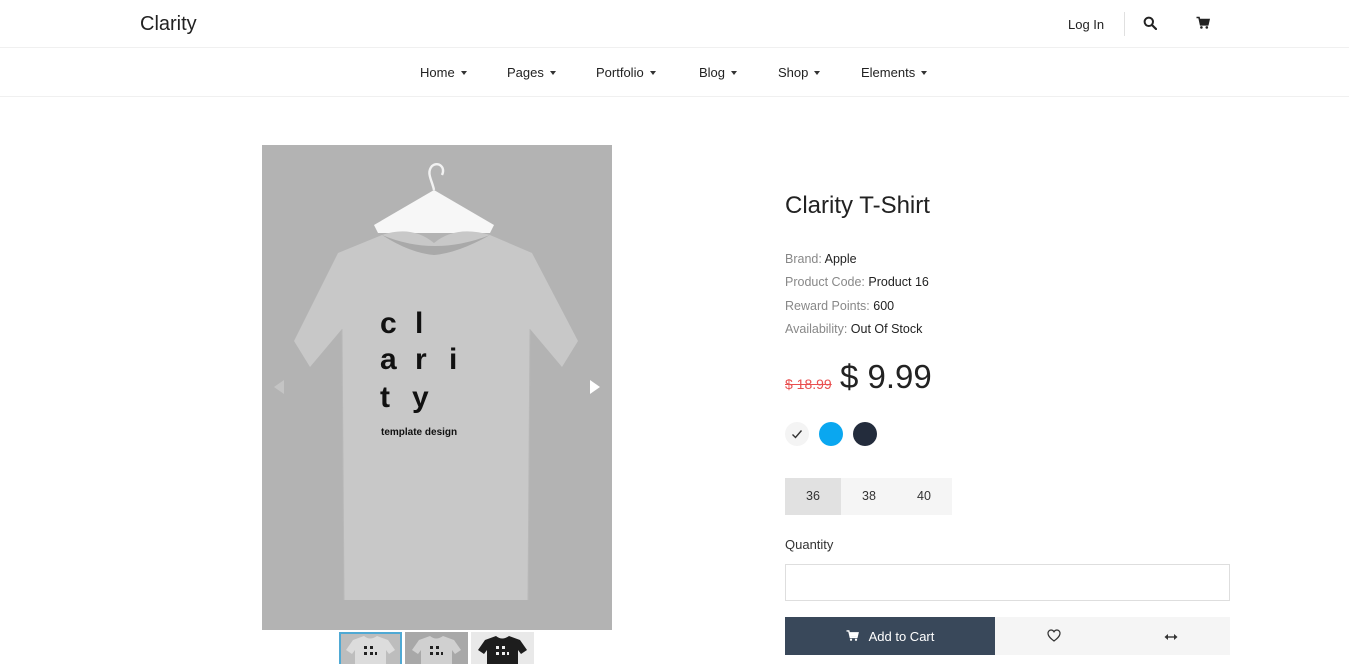  Describe the element at coordinates (388, 323) in the screenshot. I see `shirt-print-letter: c` at that location.